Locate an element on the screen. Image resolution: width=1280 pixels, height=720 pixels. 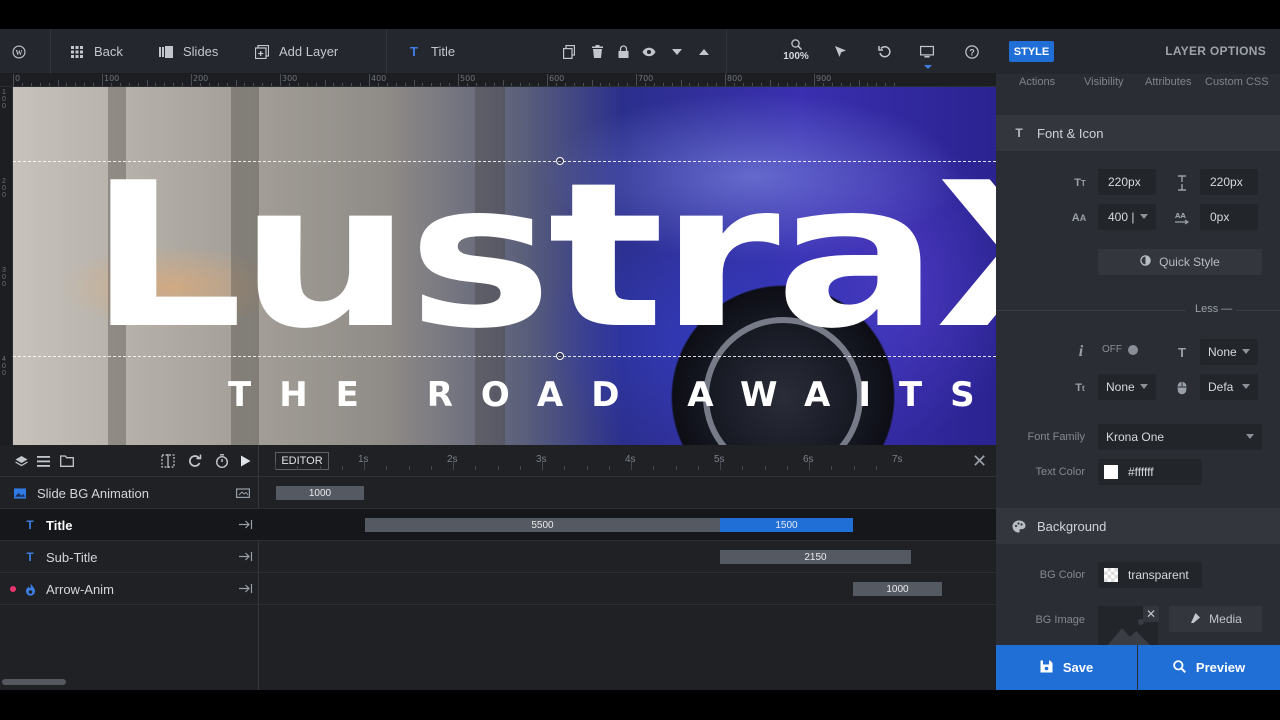
ruler-label: 400 is located at coordinates (4, 366).